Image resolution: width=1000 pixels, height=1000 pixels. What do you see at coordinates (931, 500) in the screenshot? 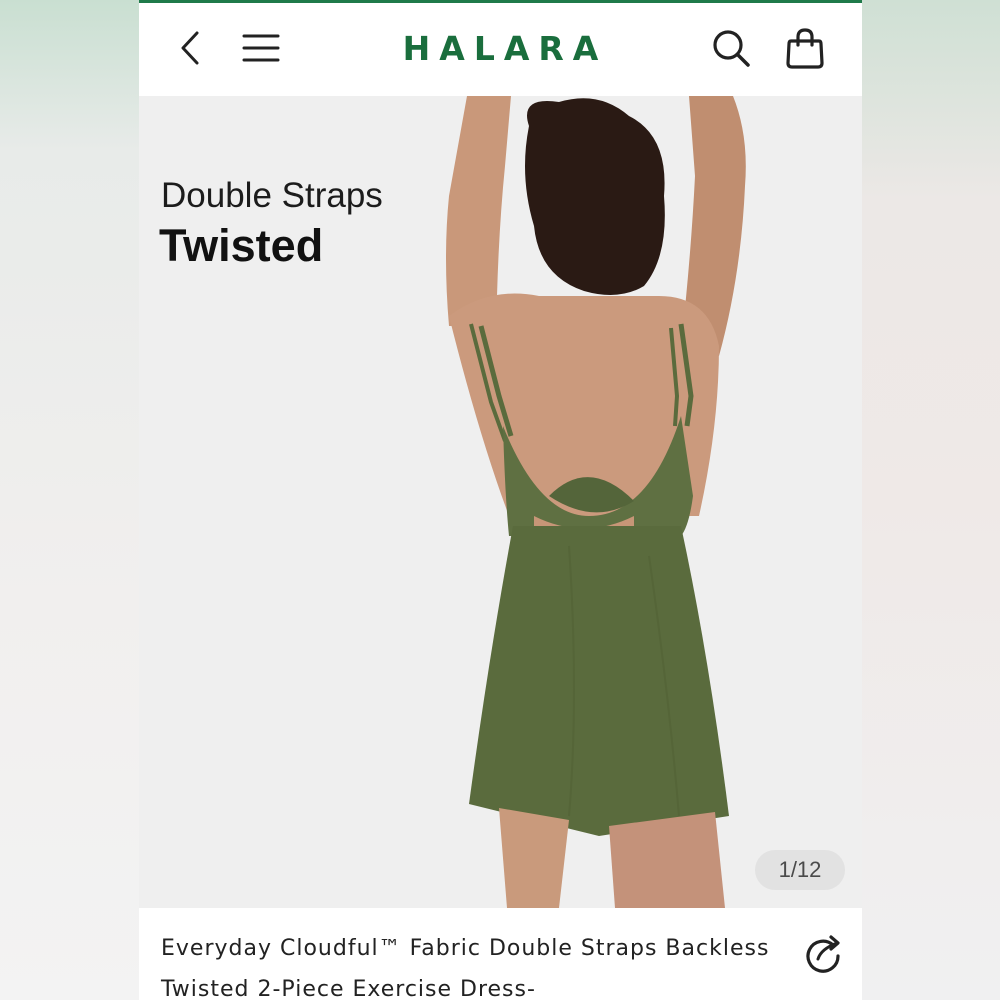
I see `right-background` at bounding box center [931, 500].